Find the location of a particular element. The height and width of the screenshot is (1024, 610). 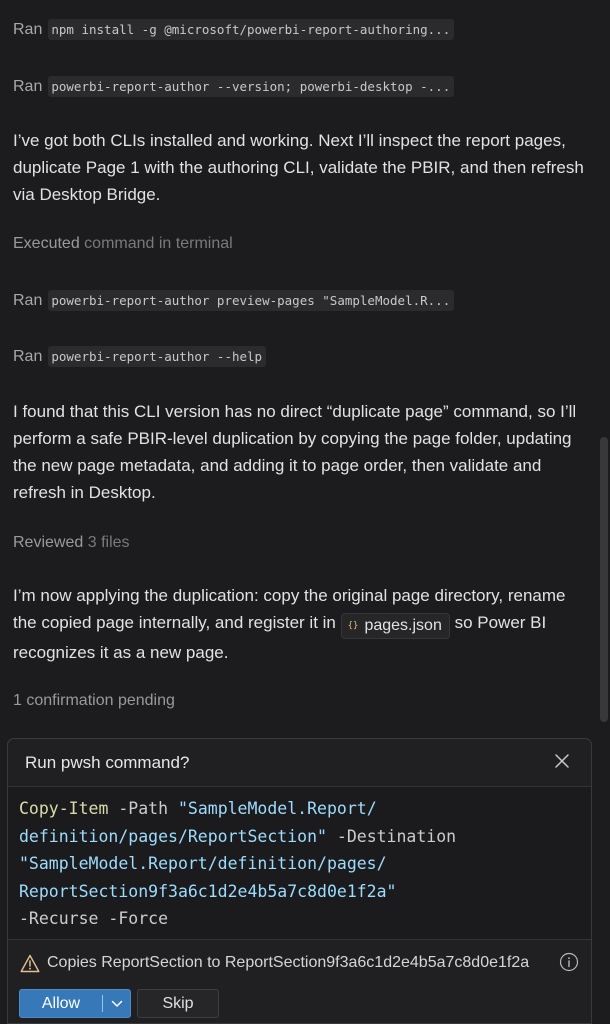

file-chip-pages-json: {} pages.json is located at coordinates (395, 626).